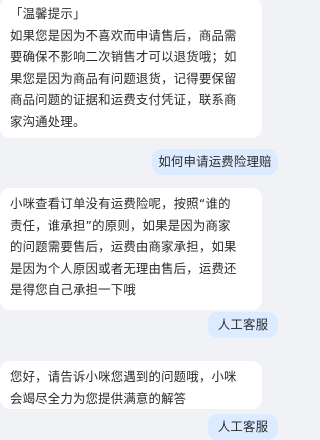 This screenshot has width=320, height=440. I want to click on message-line: 小咪查看订单没有运费险呢，按照“谁的, so click(120, 203).